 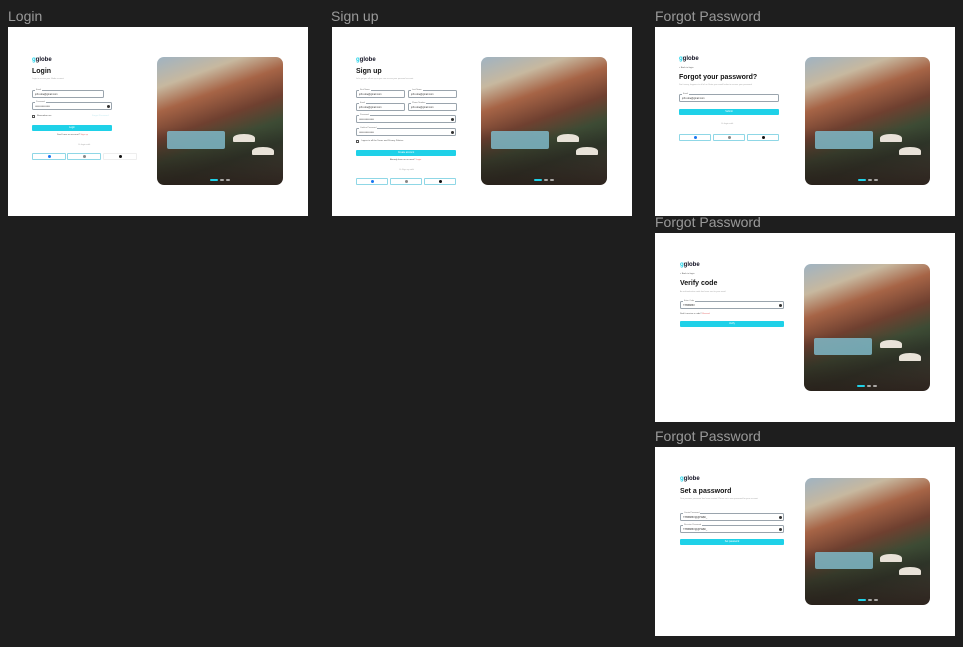 I want to click on remember-checkbox, so click(x=33, y=116).